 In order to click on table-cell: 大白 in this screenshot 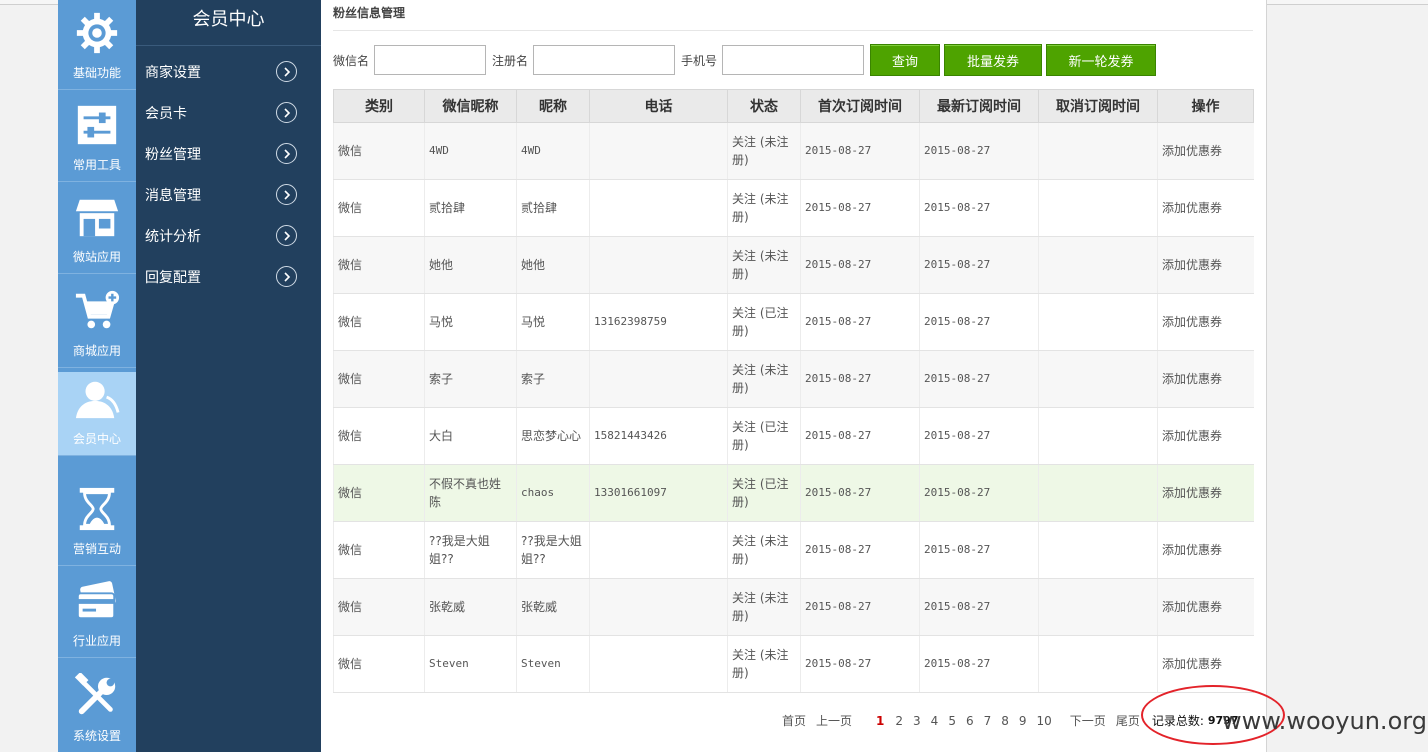, I will do `click(470, 436)`.